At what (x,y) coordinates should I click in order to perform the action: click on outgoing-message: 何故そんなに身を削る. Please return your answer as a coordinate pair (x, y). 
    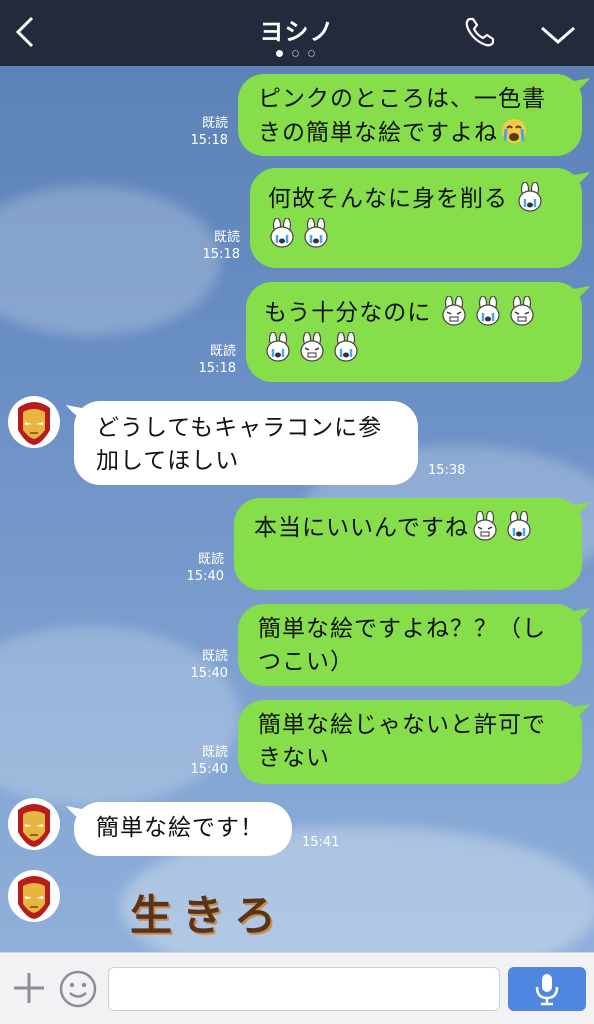
    Looking at the image, I should click on (420, 218).